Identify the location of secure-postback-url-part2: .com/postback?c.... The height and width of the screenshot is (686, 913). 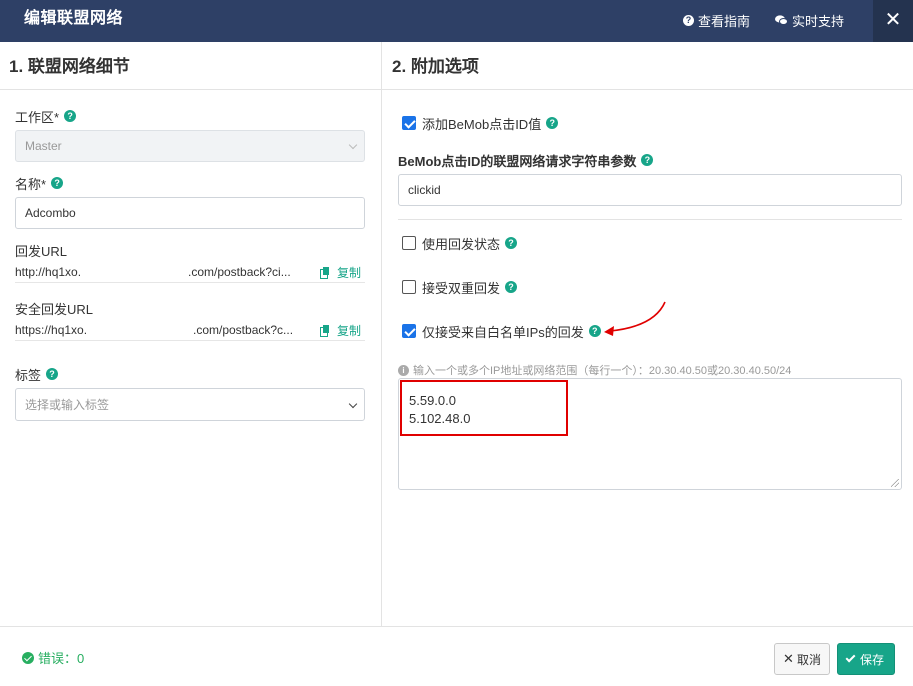
(243, 330).